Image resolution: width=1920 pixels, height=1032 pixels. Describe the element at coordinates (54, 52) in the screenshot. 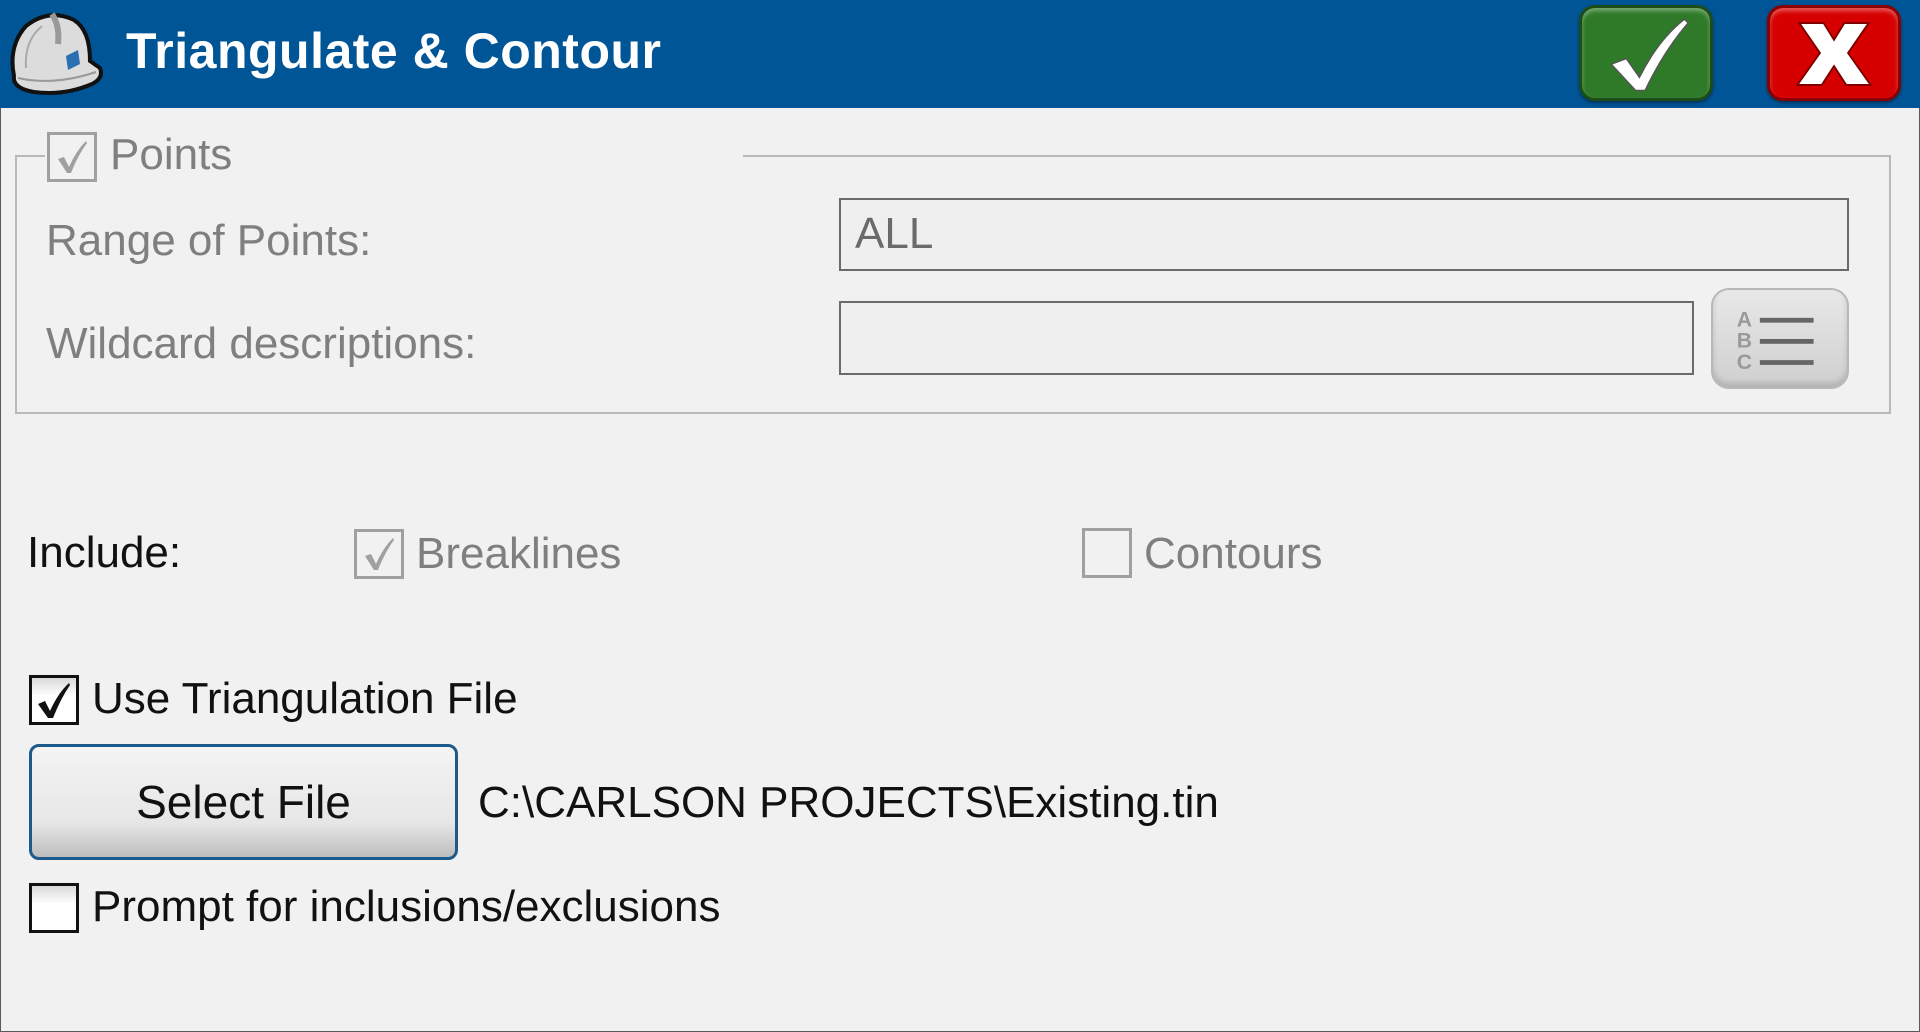

I see `hardhat-icon` at that location.